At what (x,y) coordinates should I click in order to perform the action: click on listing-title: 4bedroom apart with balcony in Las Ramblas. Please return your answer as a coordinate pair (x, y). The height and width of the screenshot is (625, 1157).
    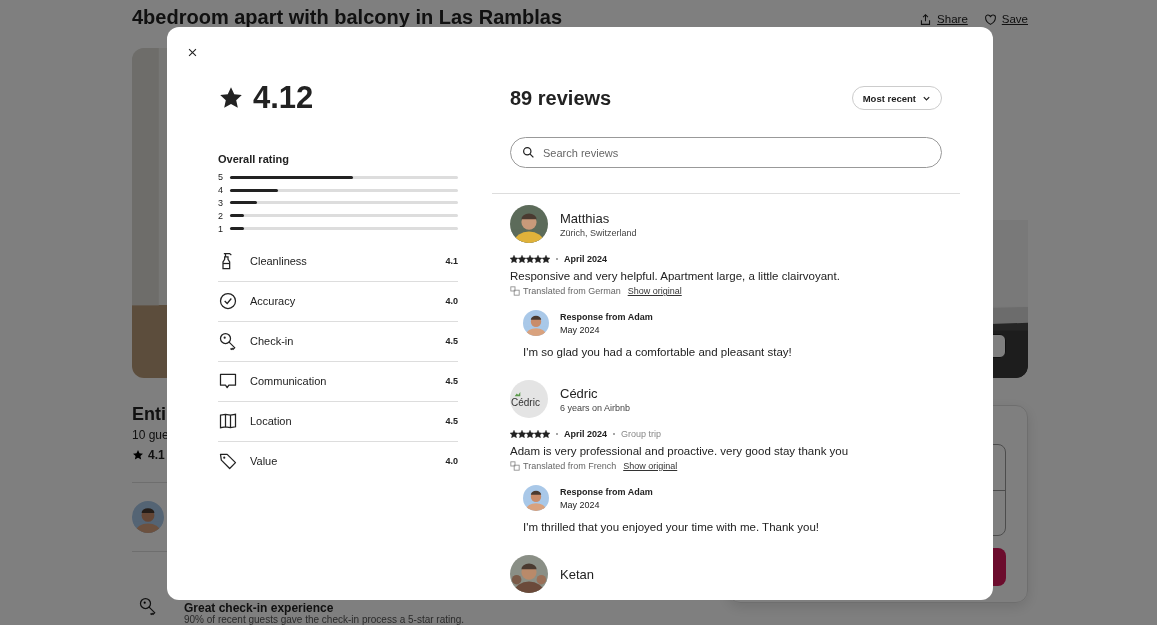
    Looking at the image, I should click on (347, 17).